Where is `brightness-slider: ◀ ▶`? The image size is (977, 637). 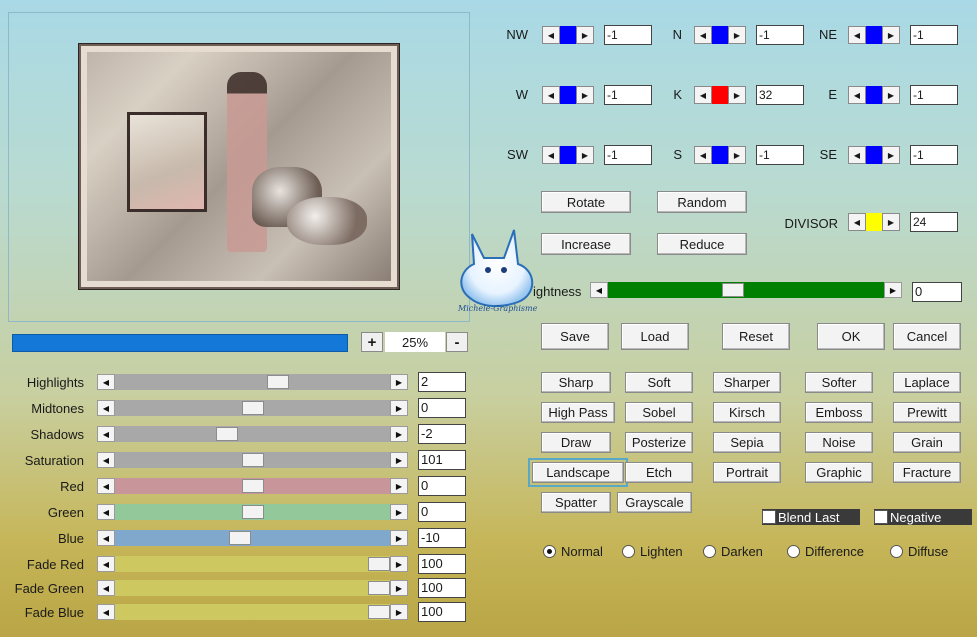
brightness-slider: ◀ ▶ is located at coordinates (746, 291).